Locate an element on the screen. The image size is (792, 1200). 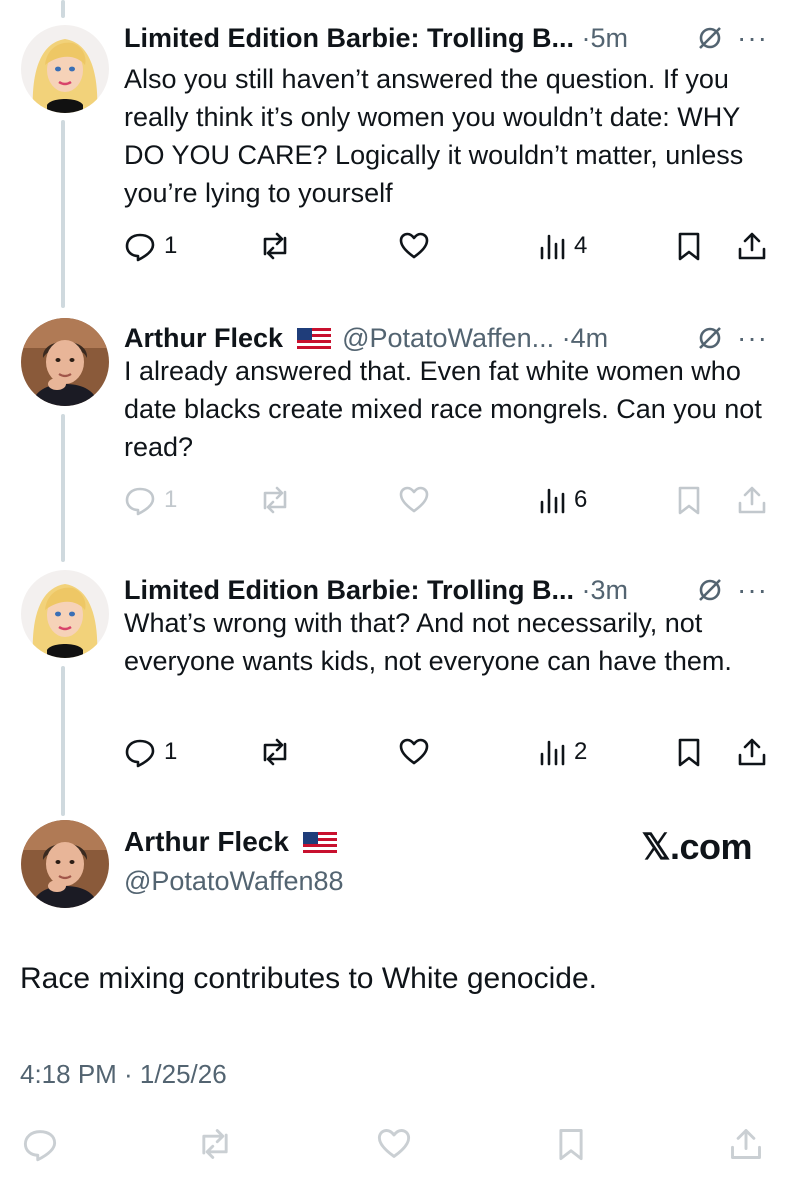
timestamp: 3m is located at coordinates (610, 590).